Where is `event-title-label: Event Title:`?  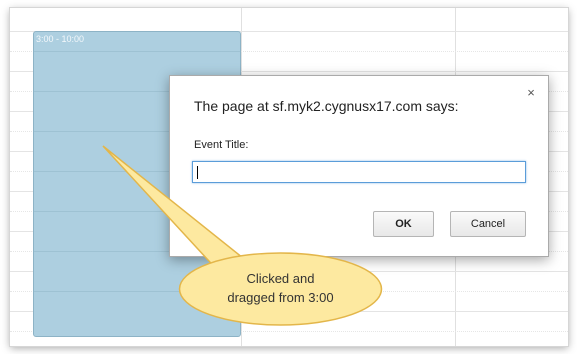
event-title-label: Event Title: is located at coordinates (221, 145).